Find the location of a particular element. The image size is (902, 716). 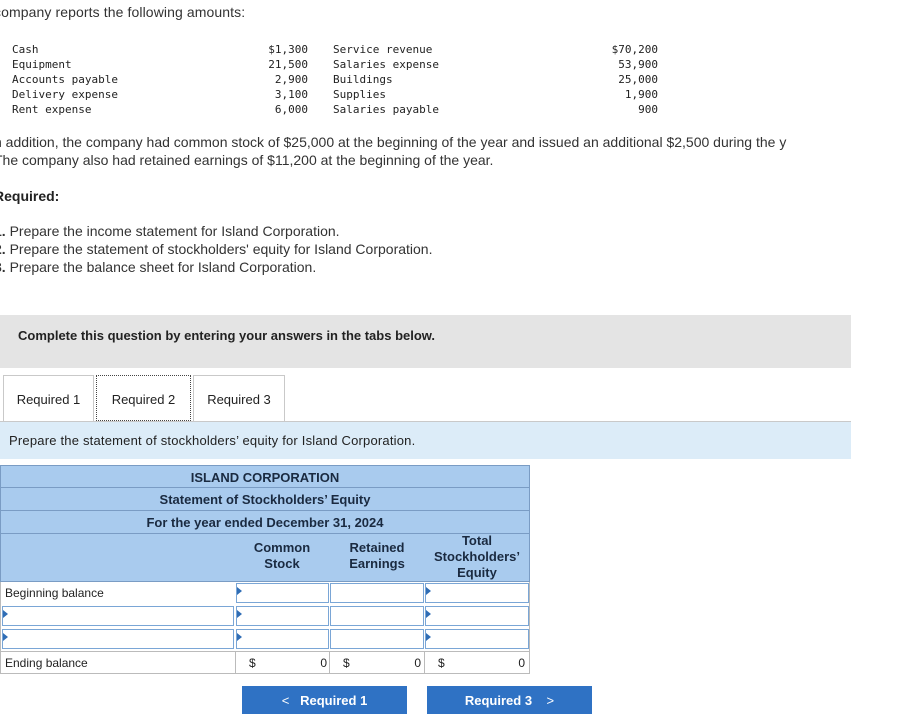

tab-required-3: Required 3 is located at coordinates (239, 398).